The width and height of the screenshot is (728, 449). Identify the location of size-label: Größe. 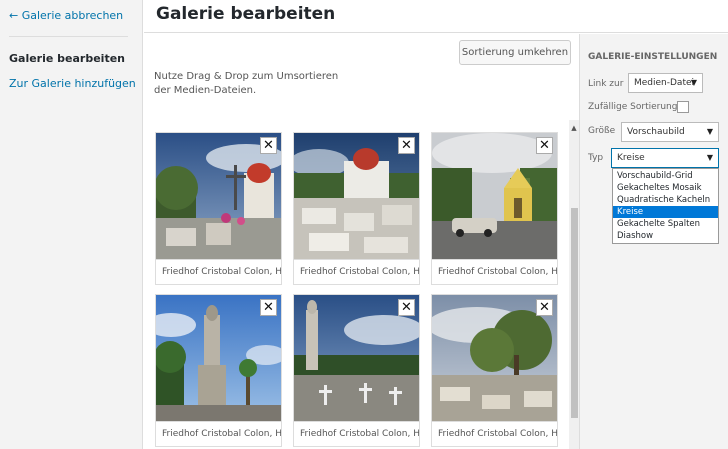
(602, 131).